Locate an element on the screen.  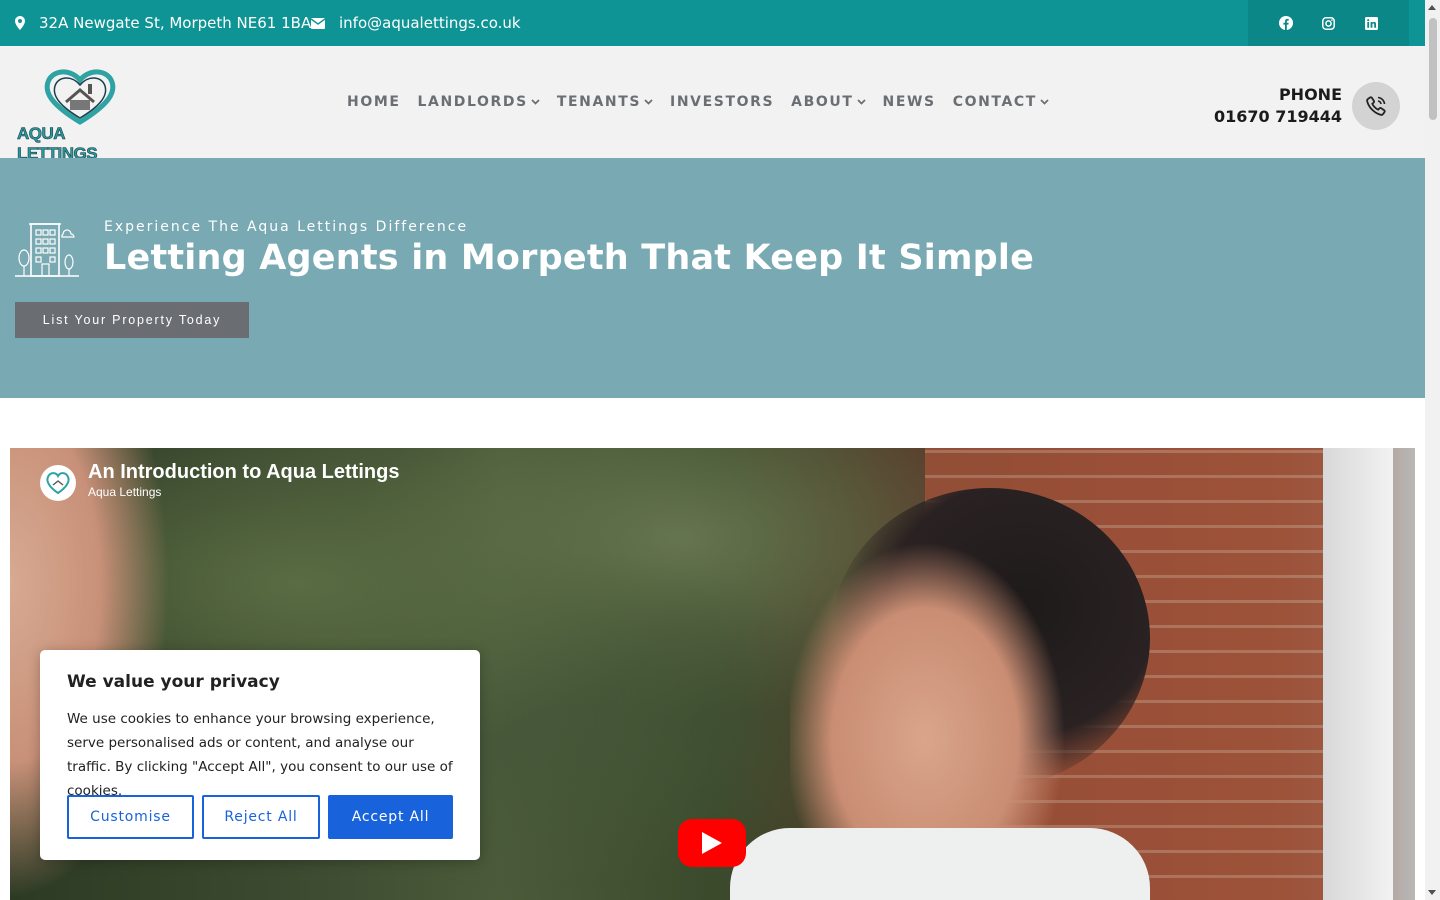
play-icon is located at coordinates (712, 843).